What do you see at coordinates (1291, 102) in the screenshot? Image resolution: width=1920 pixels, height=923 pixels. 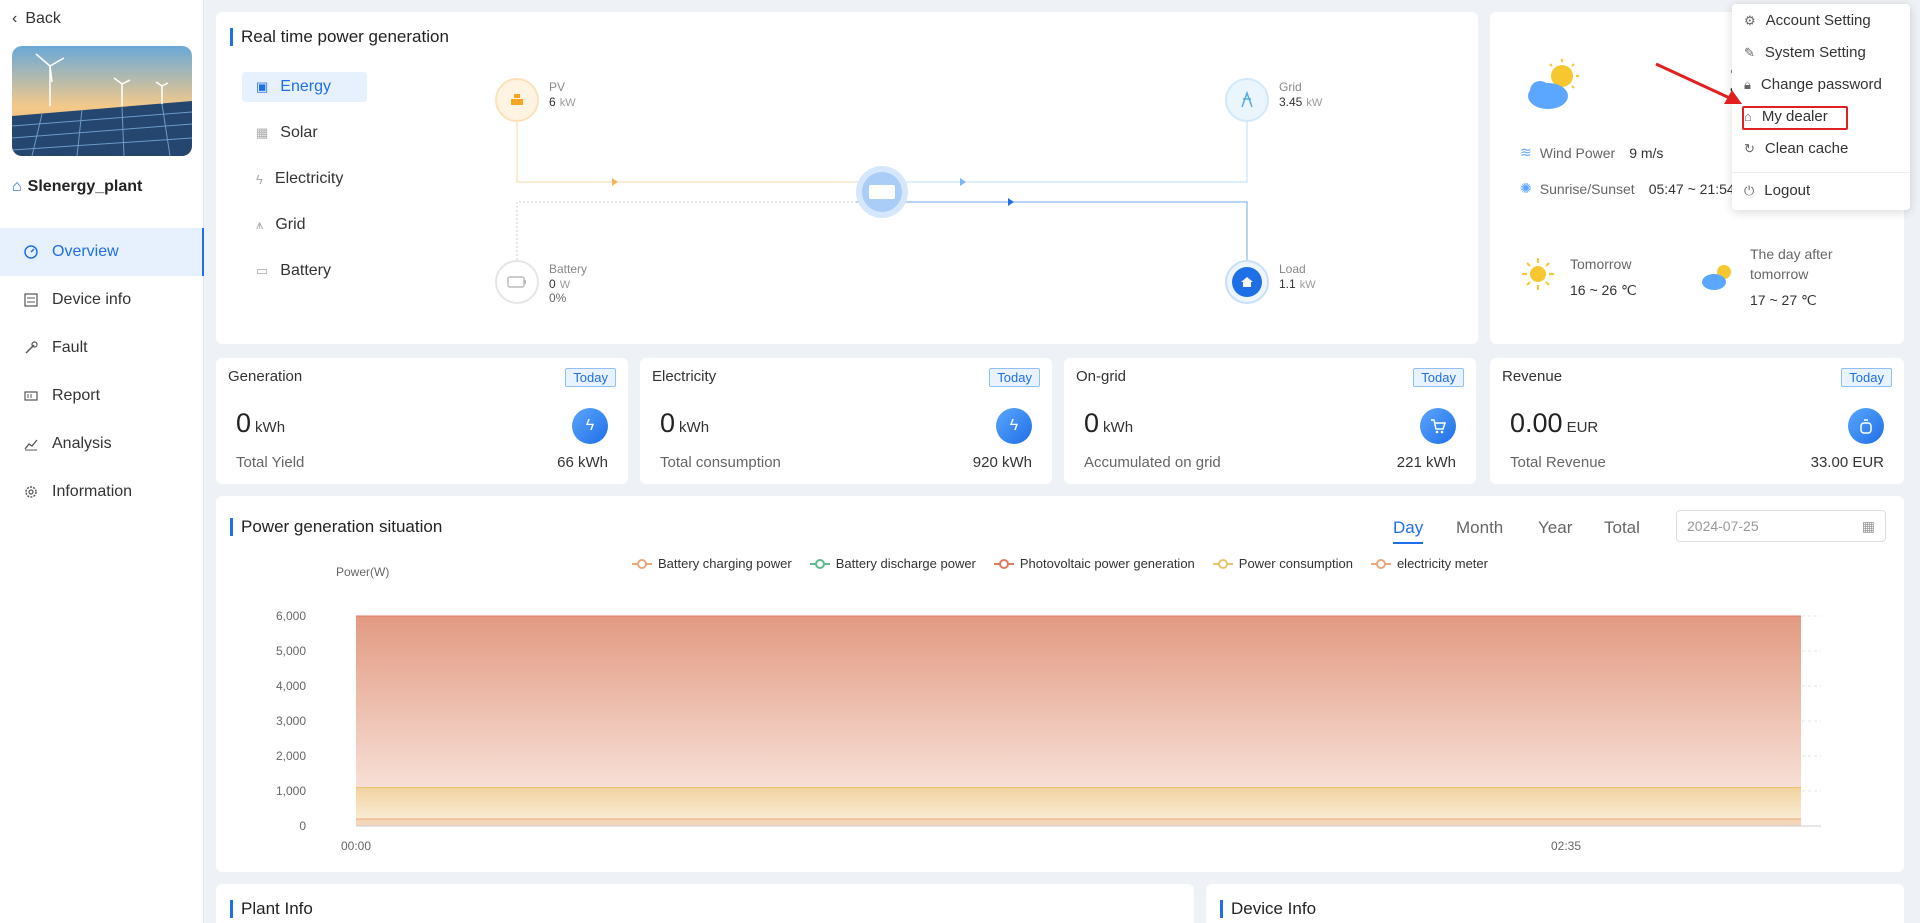 I see `grid-value: 3.45` at bounding box center [1291, 102].